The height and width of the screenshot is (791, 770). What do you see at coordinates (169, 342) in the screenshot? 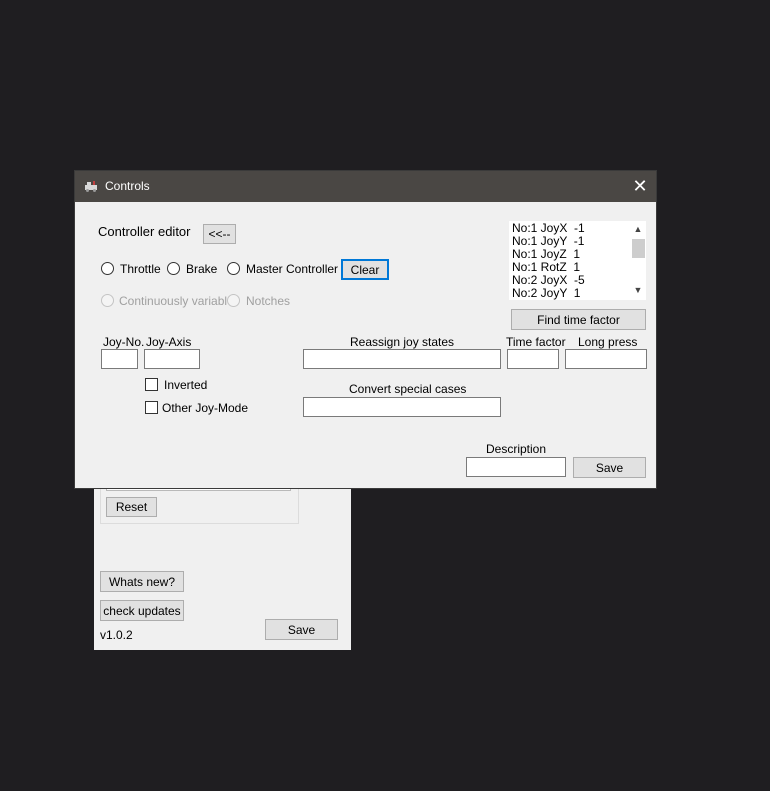
I see `joy-axis-label: Joy-Axis` at bounding box center [169, 342].